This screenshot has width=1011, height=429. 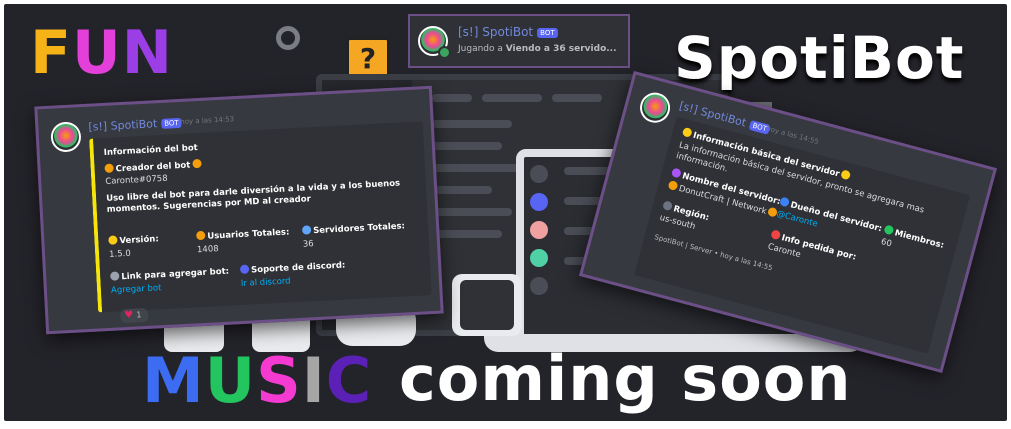 What do you see at coordinates (133, 240) in the screenshot?
I see `version-label: Versión:` at bounding box center [133, 240].